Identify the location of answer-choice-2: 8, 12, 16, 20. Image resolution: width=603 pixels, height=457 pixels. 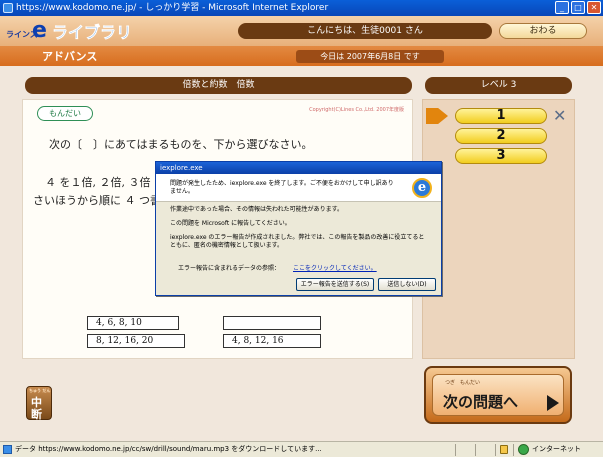
(136, 341).